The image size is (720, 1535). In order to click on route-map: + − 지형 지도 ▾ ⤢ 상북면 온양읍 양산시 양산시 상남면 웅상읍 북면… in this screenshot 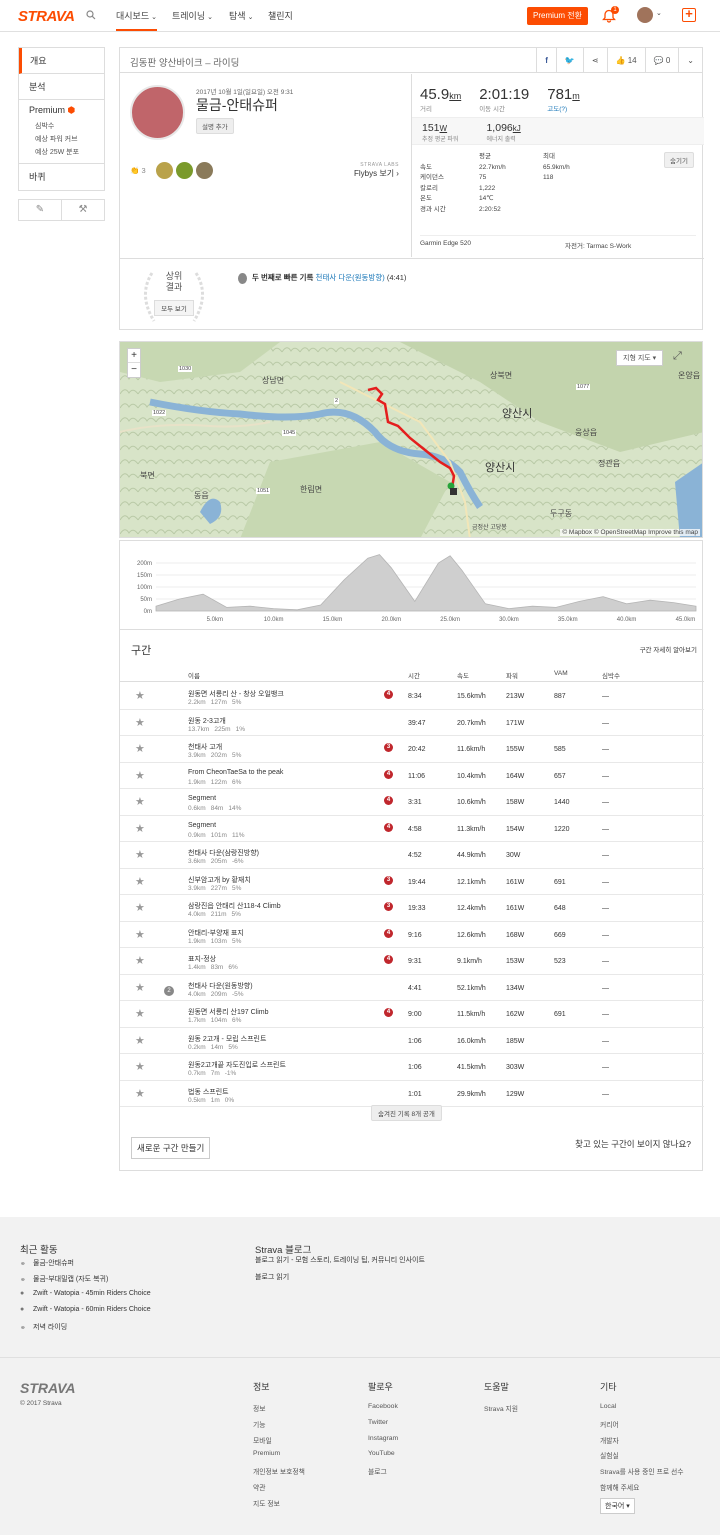, I will do `click(411, 439)`.